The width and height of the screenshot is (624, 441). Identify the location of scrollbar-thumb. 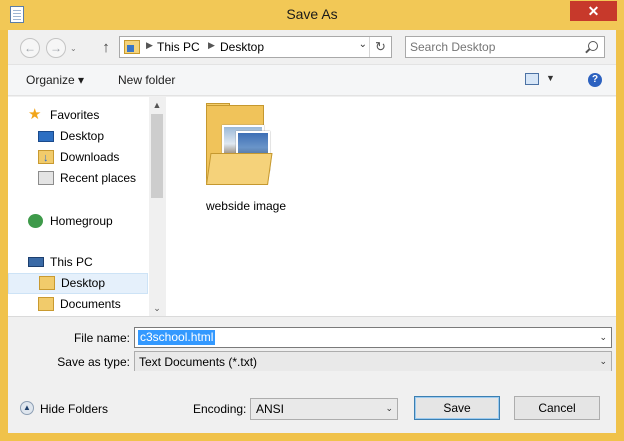
(157, 156).